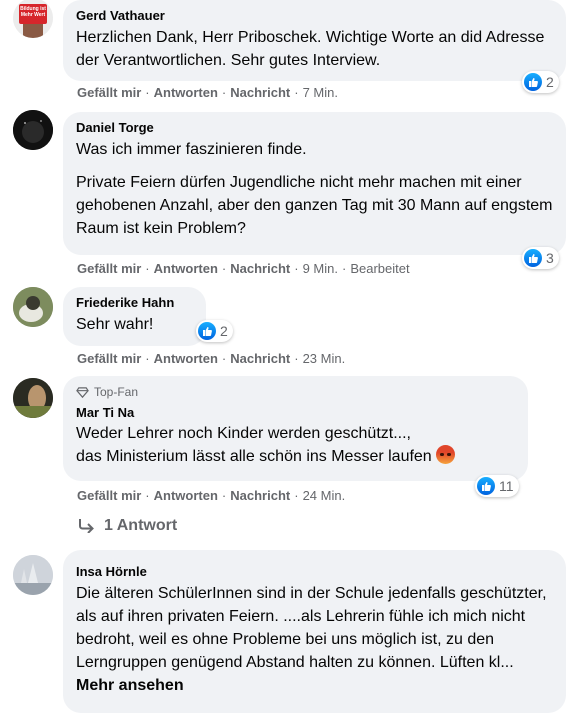 The width and height of the screenshot is (575, 713). Describe the element at coordinates (324, 358) in the screenshot. I see `timestamp: 23 Min.` at that location.